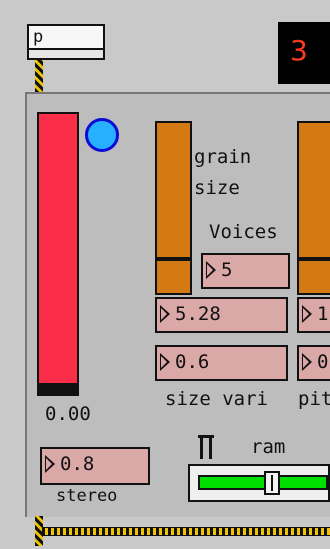 This screenshot has height=549, width=330. What do you see at coordinates (66, 38) in the screenshot?
I see `message-box-text: p` at bounding box center [66, 38].